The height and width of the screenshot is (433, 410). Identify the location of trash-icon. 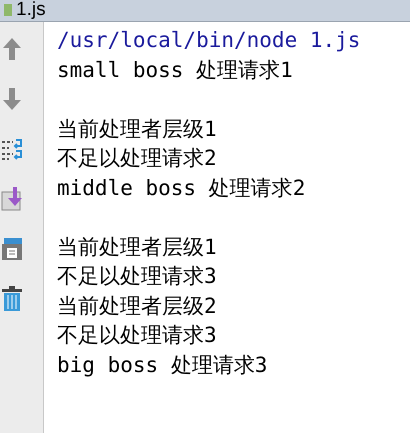
(12, 299).